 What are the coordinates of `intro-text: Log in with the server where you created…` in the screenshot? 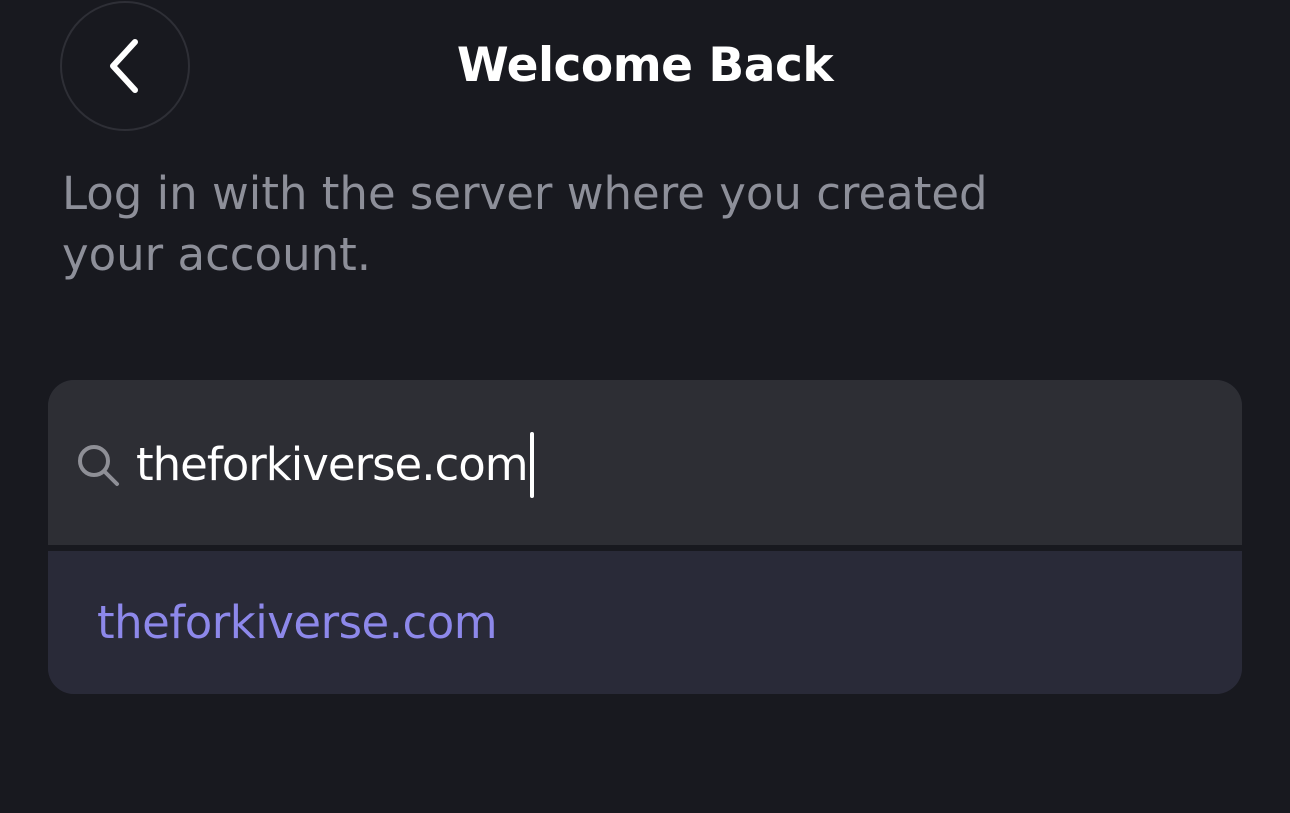 It's located at (525, 224).